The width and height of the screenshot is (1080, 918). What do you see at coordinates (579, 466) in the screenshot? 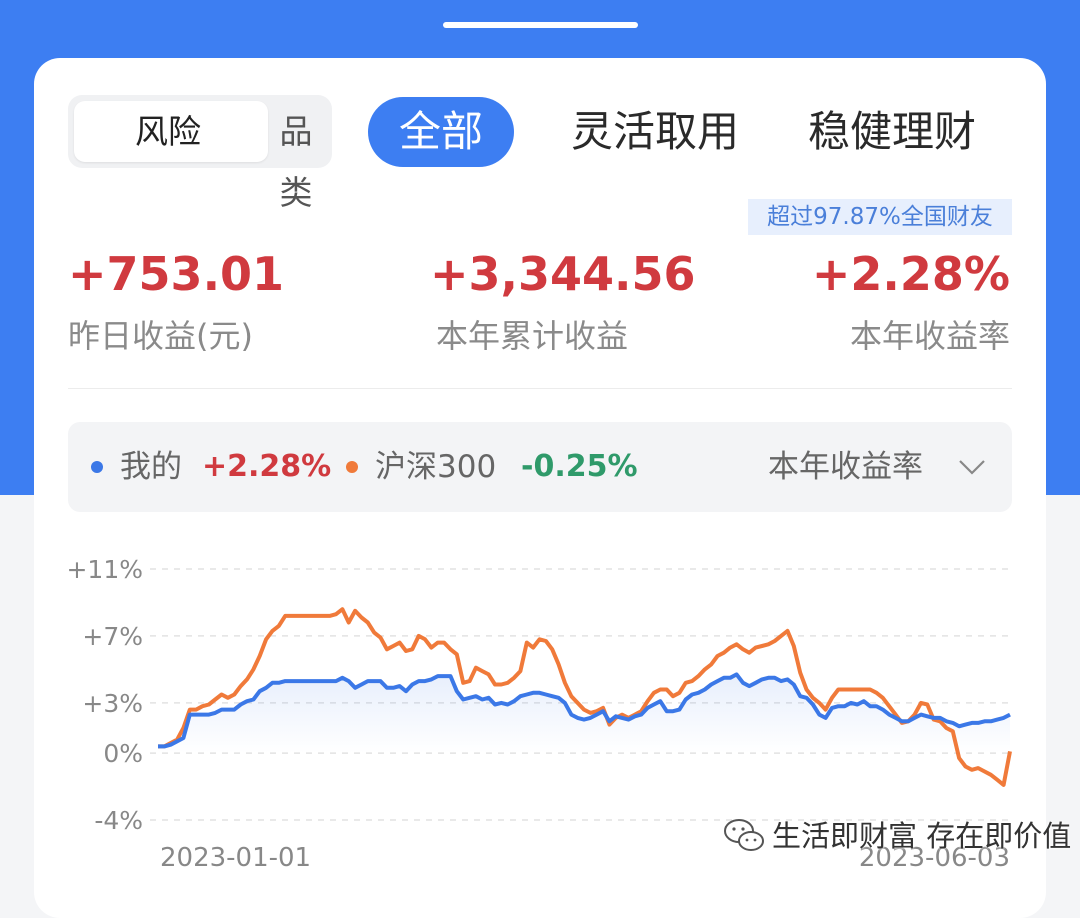
I see `index-legend-value: -0.25%` at bounding box center [579, 466].